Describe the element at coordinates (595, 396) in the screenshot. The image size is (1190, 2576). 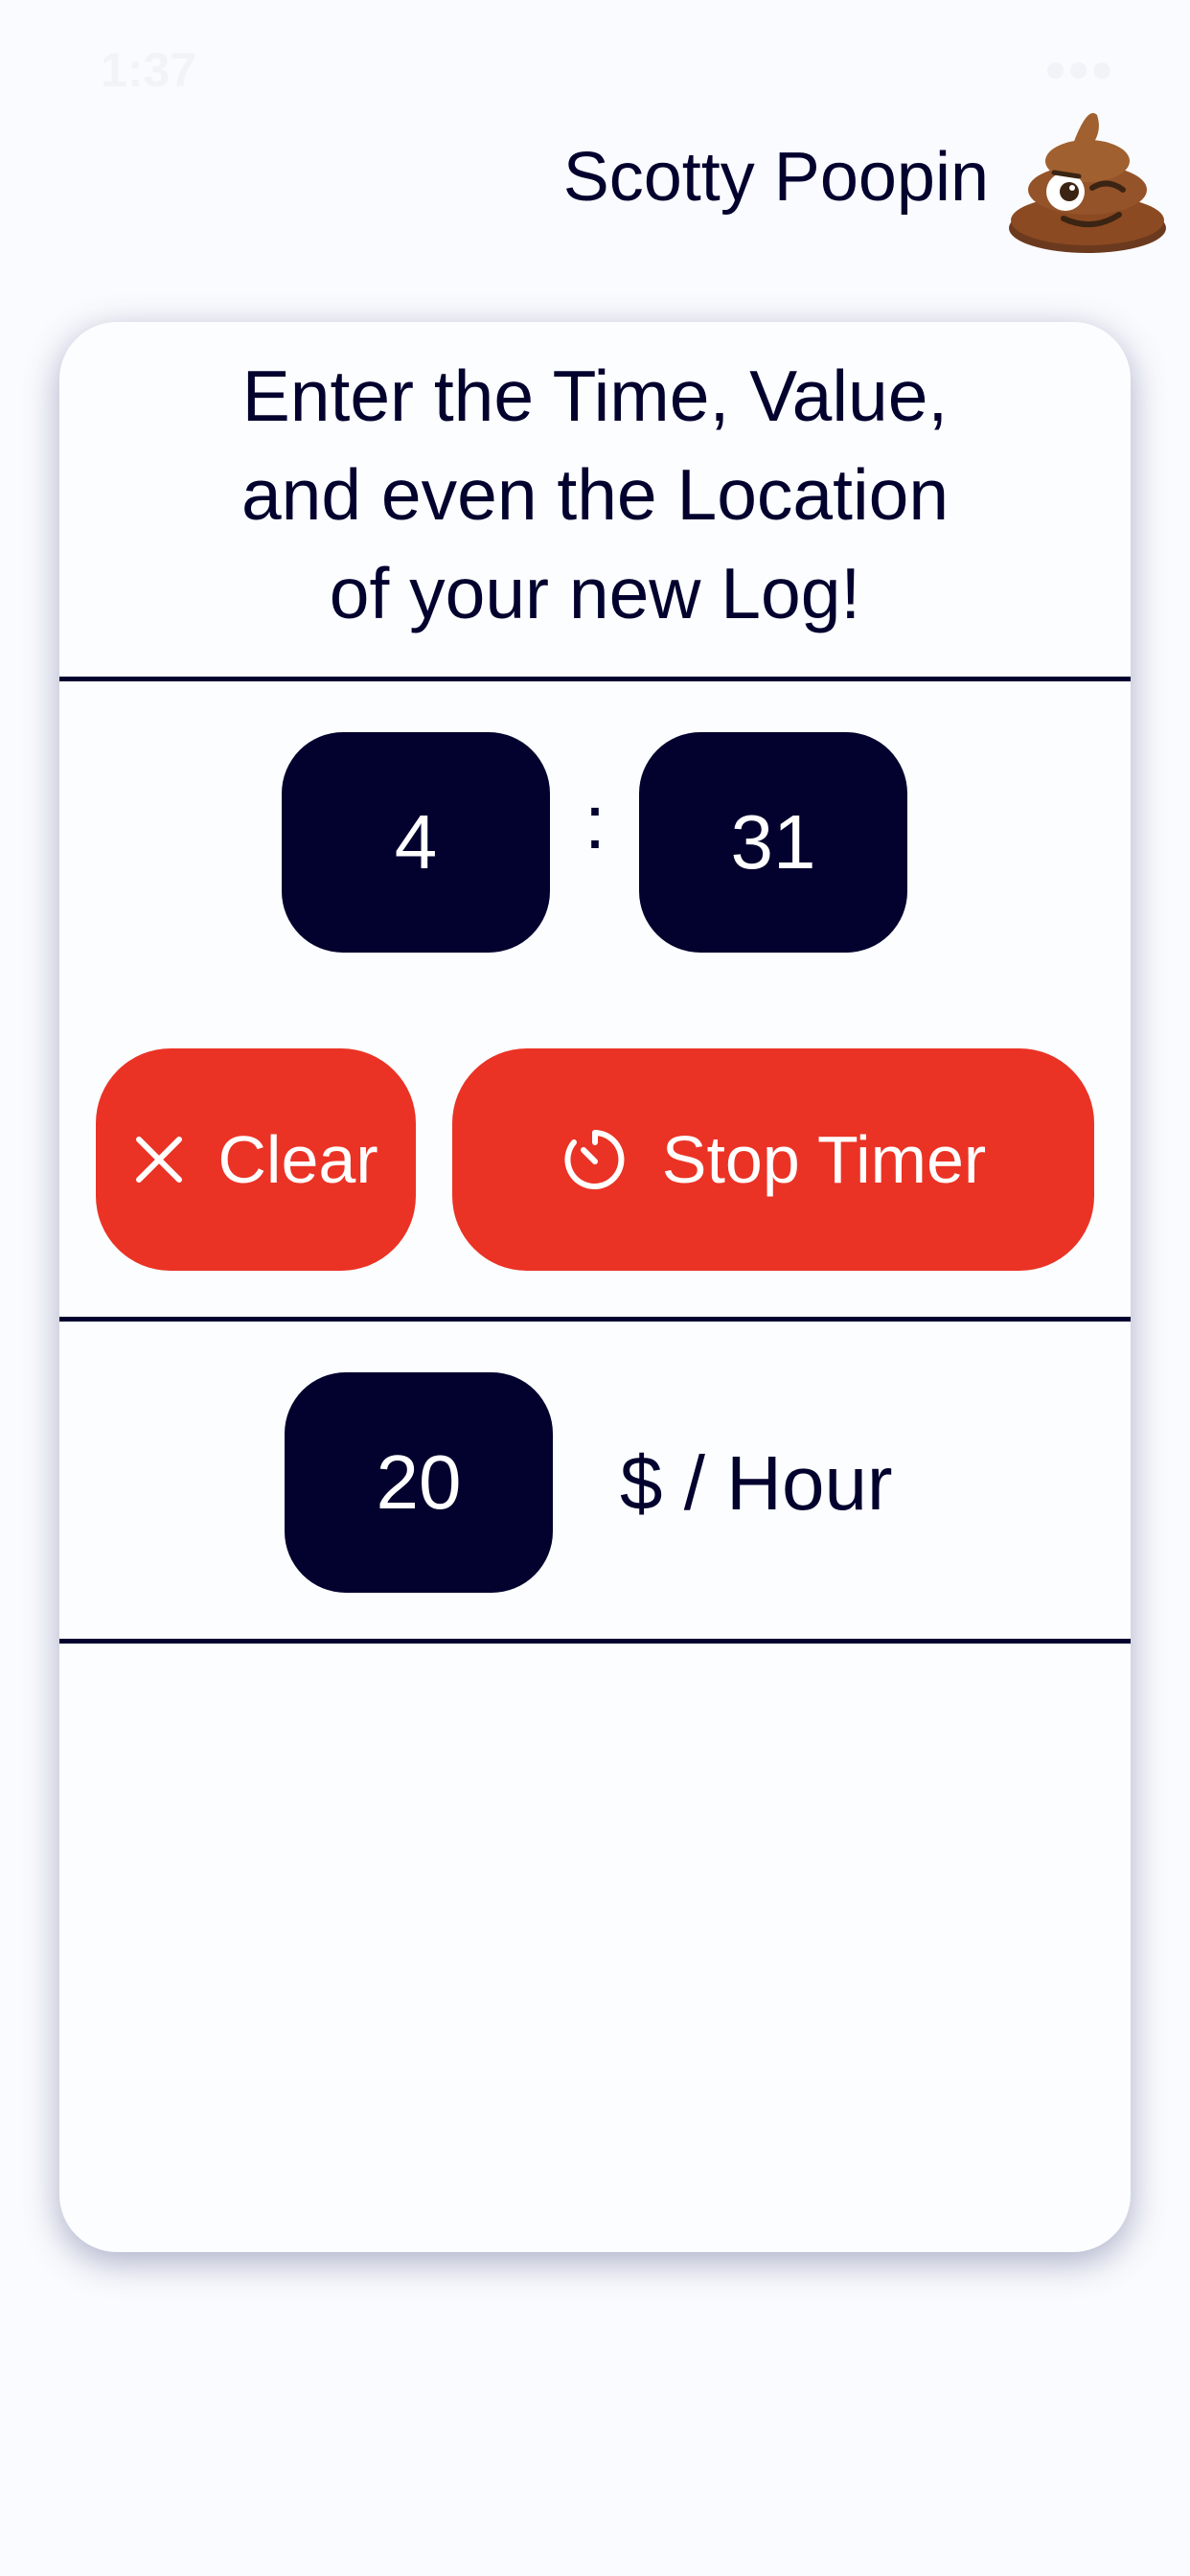
I see `card-title-line: Enter the Time, Value,` at that location.